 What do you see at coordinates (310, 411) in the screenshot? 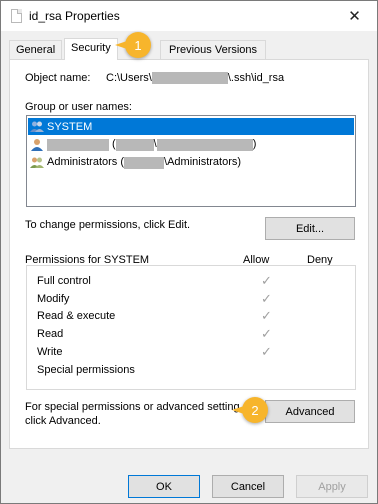
I see `advanced-button: Advanced` at bounding box center [310, 411].